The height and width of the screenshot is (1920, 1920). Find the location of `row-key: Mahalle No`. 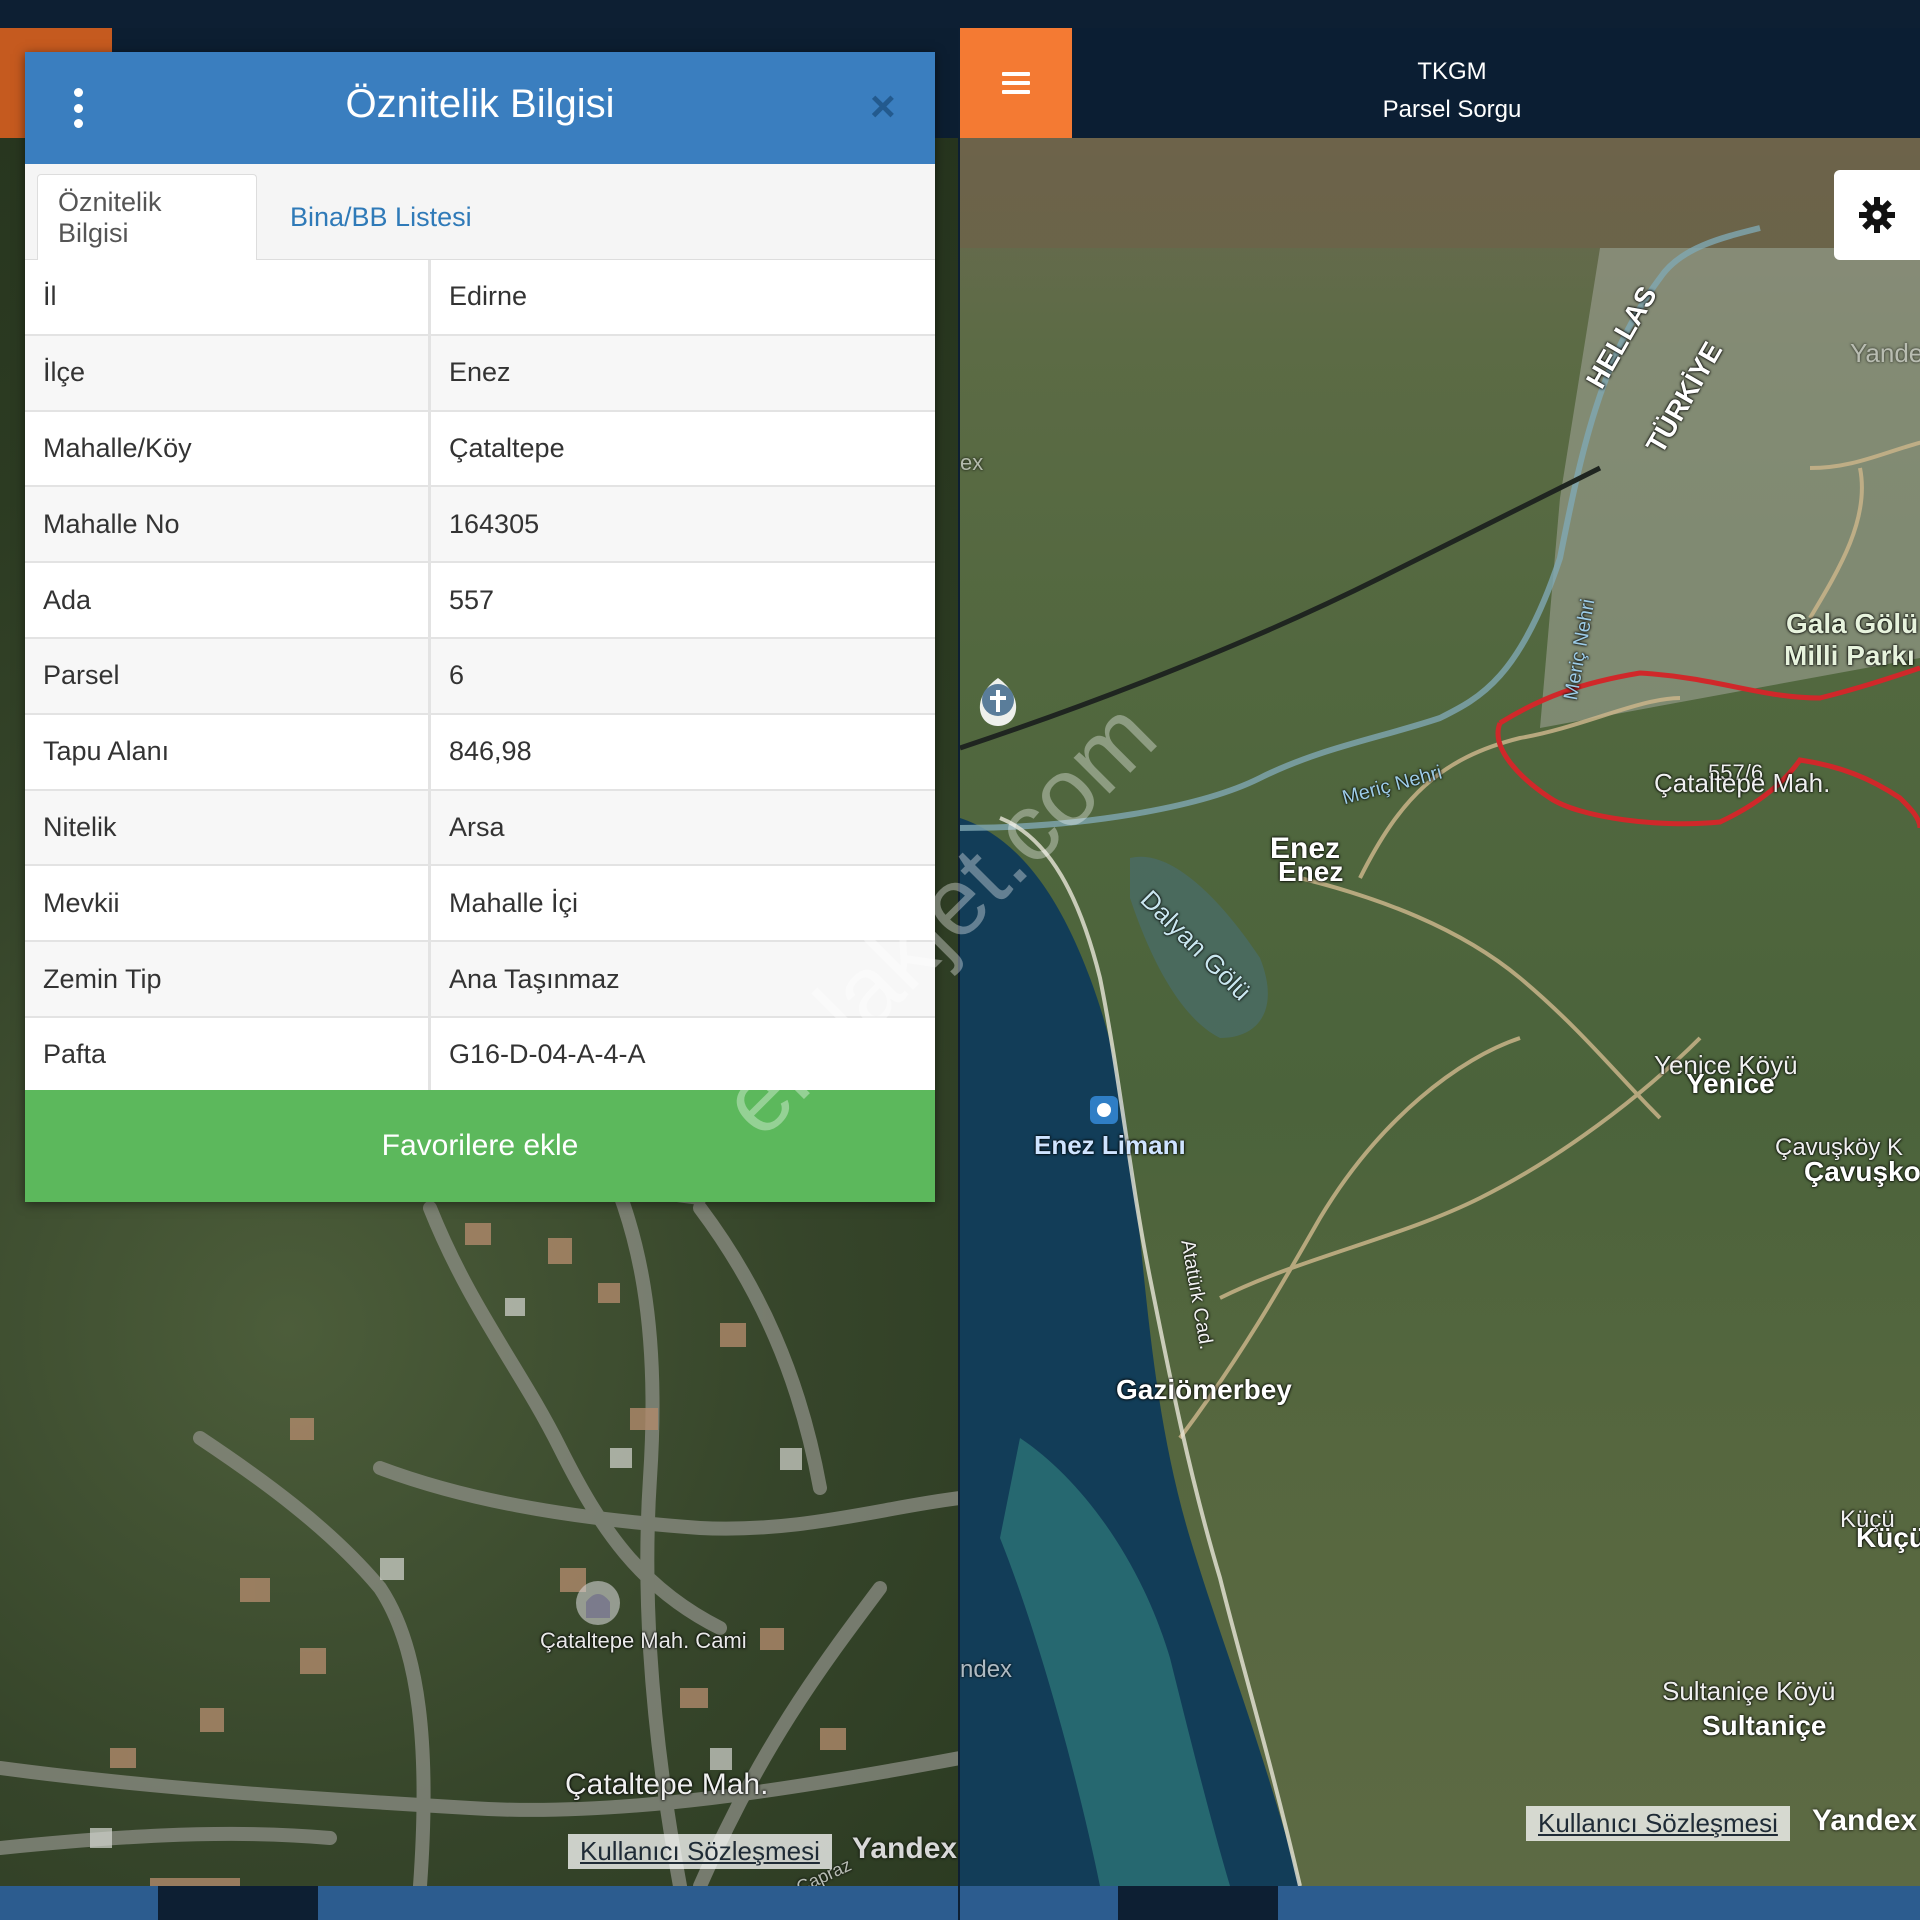

row-key: Mahalle No is located at coordinates (111, 523).